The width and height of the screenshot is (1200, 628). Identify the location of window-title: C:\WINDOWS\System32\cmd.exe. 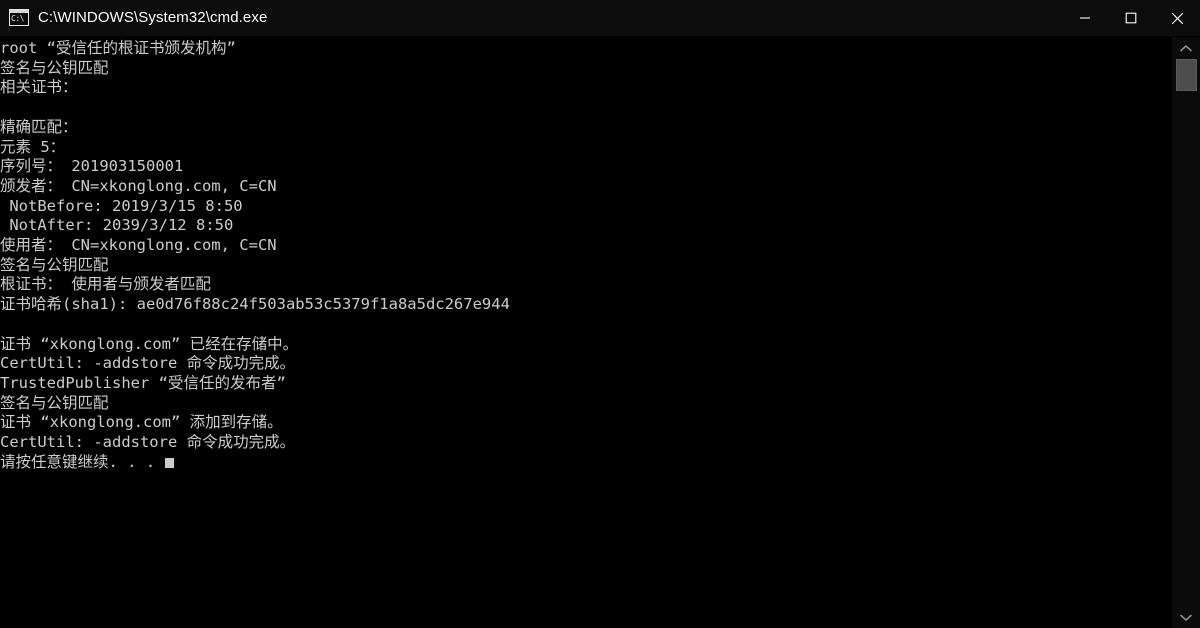
(153, 17).